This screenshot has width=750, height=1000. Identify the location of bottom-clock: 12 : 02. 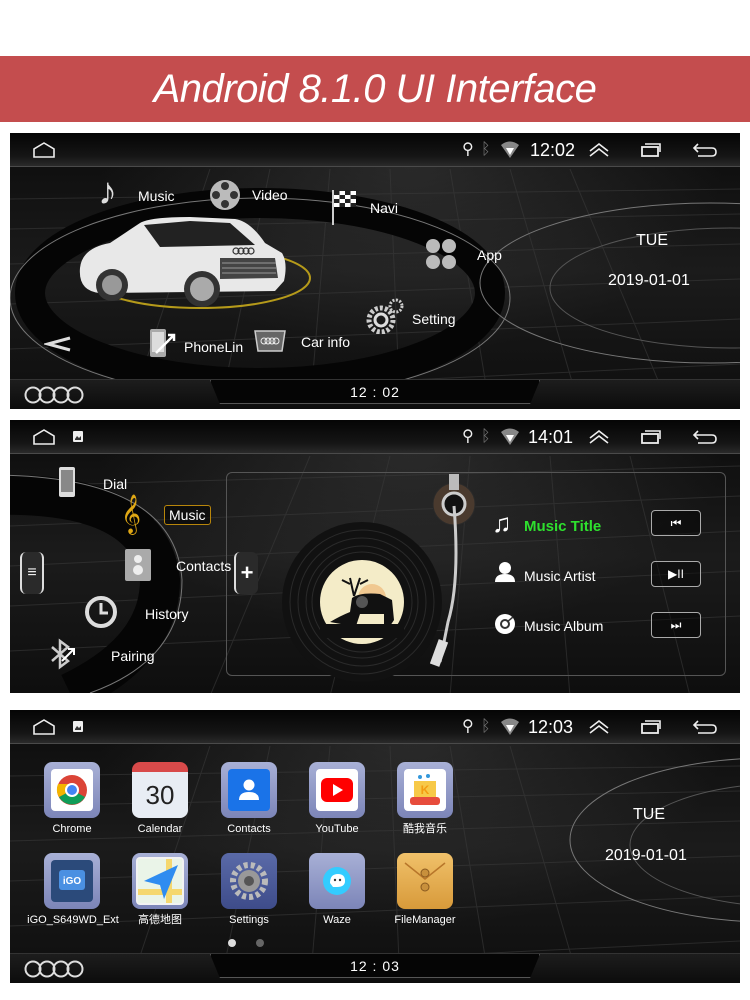
(375, 392).